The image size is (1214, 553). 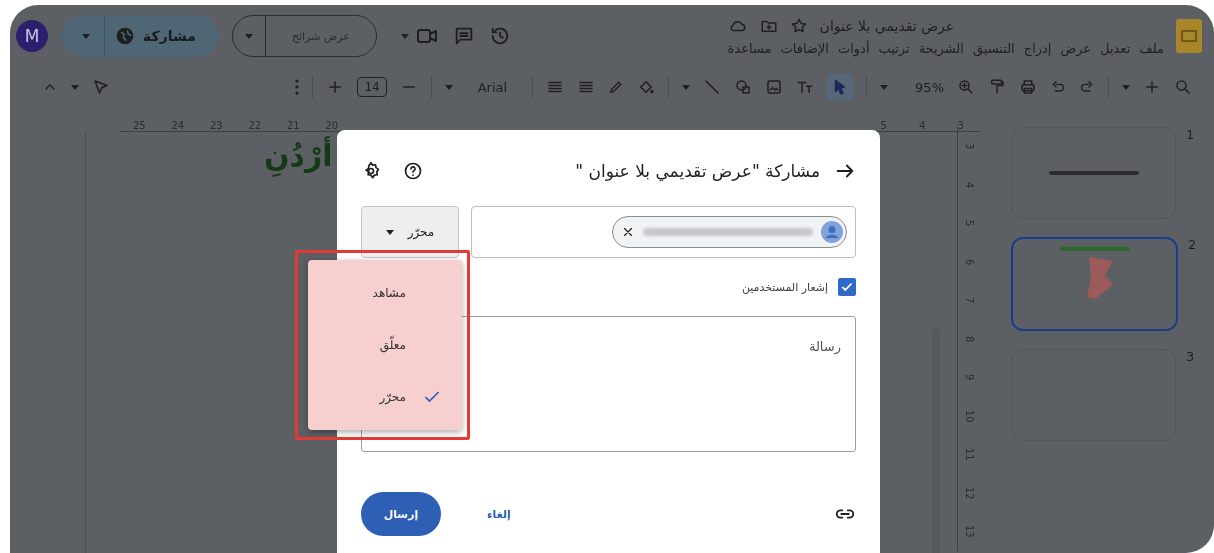 I want to click on menu-item: عرض, so click(x=1076, y=48).